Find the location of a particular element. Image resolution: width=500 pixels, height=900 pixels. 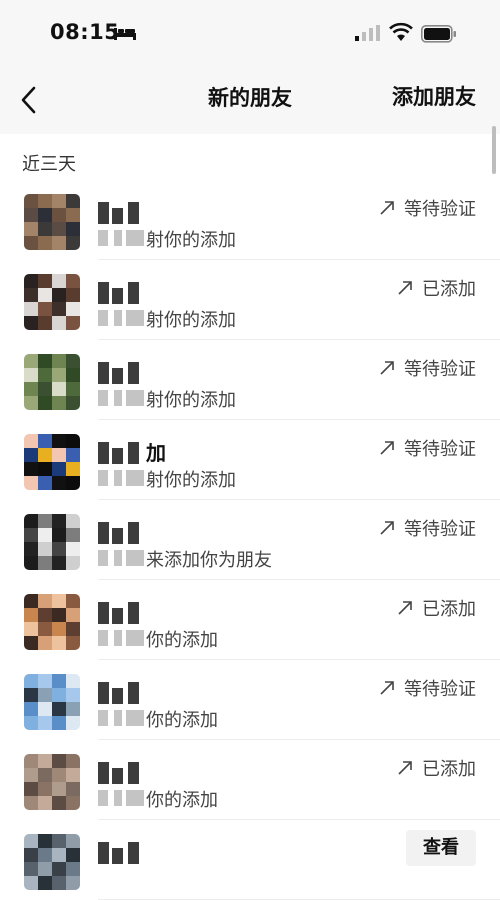

list-item: 来添加你为朋友 等待验证 is located at coordinates (250, 540).